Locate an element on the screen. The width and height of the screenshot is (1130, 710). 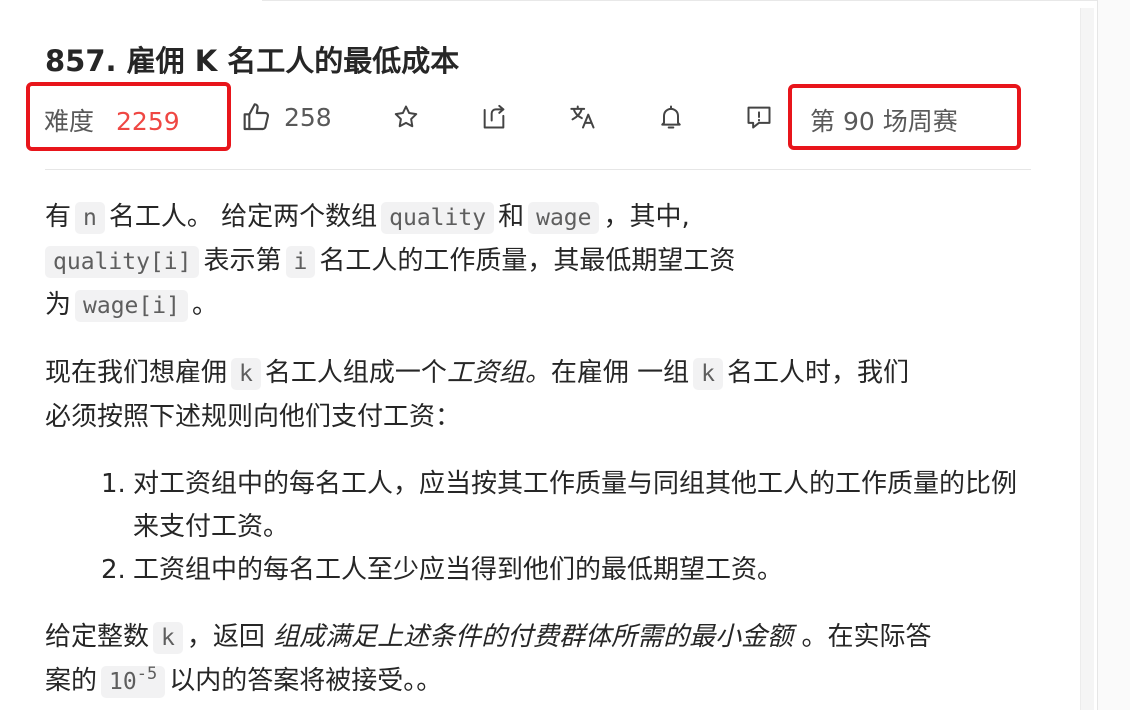
text: 。在实际答 is located at coordinates (866, 637).